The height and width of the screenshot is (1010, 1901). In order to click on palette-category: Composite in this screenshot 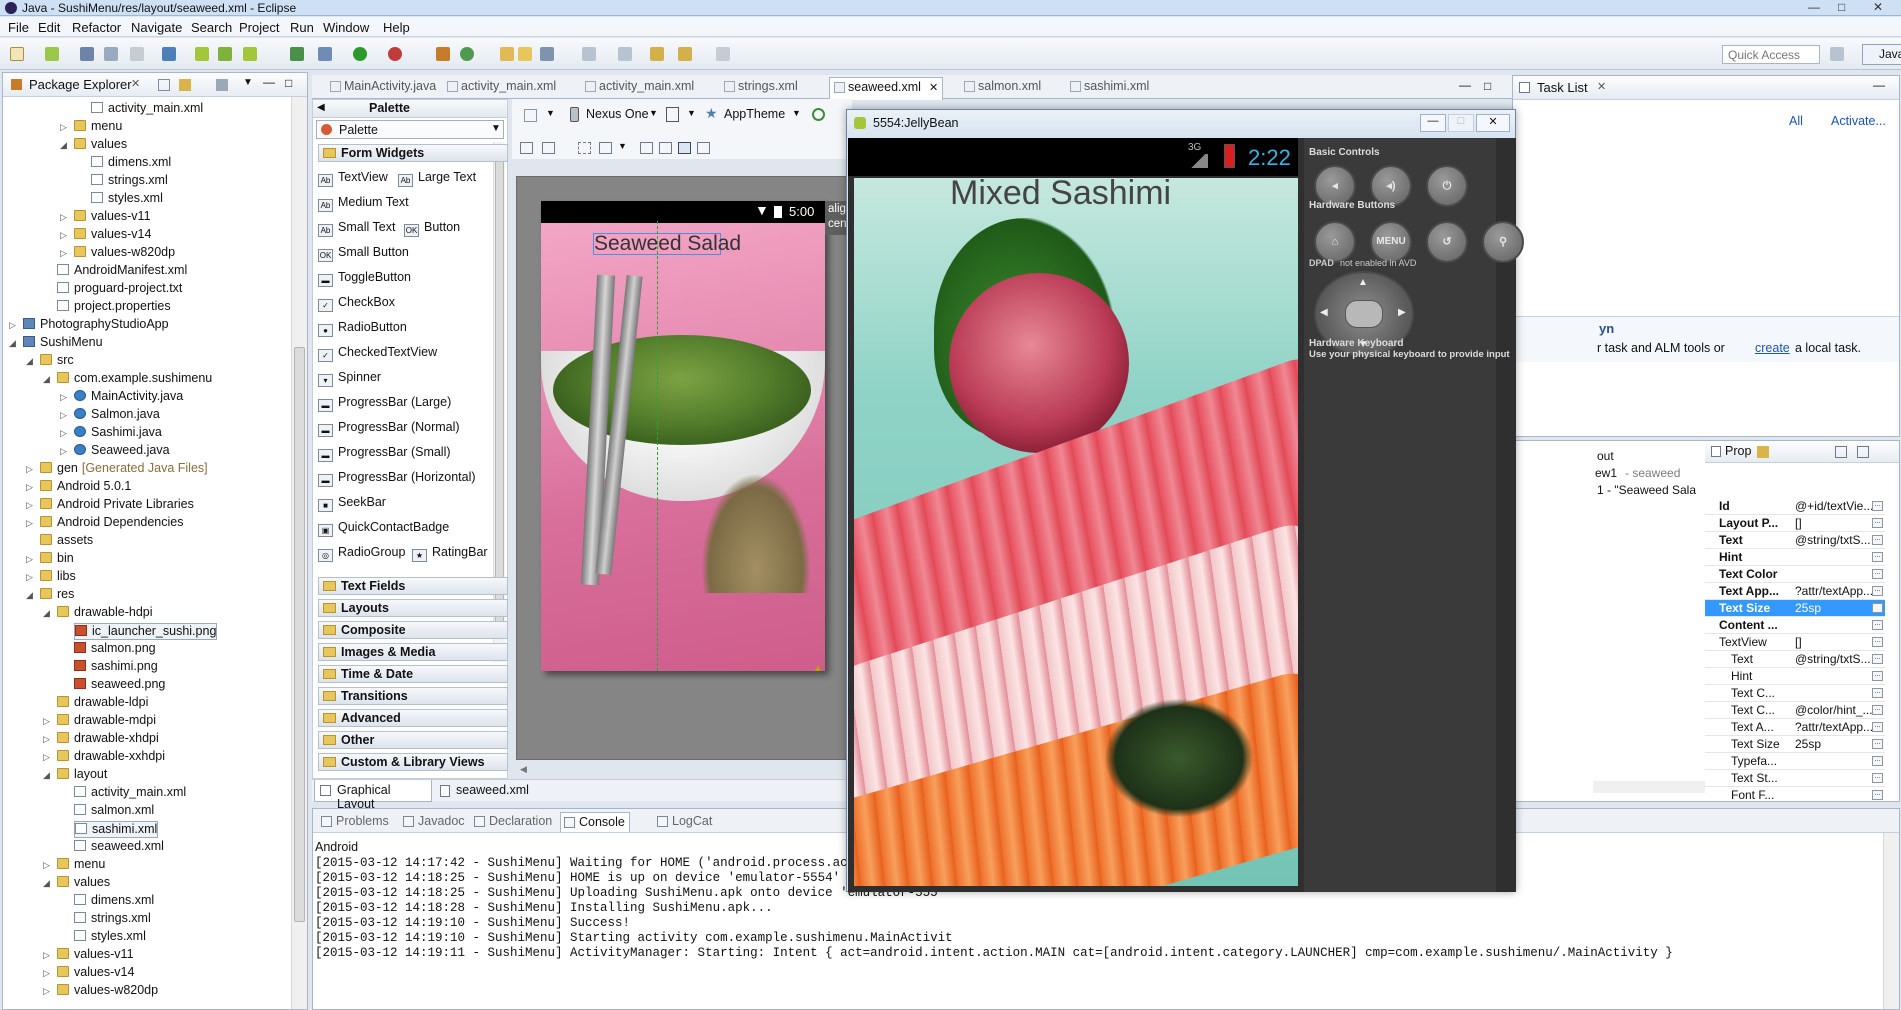, I will do `click(413, 630)`.